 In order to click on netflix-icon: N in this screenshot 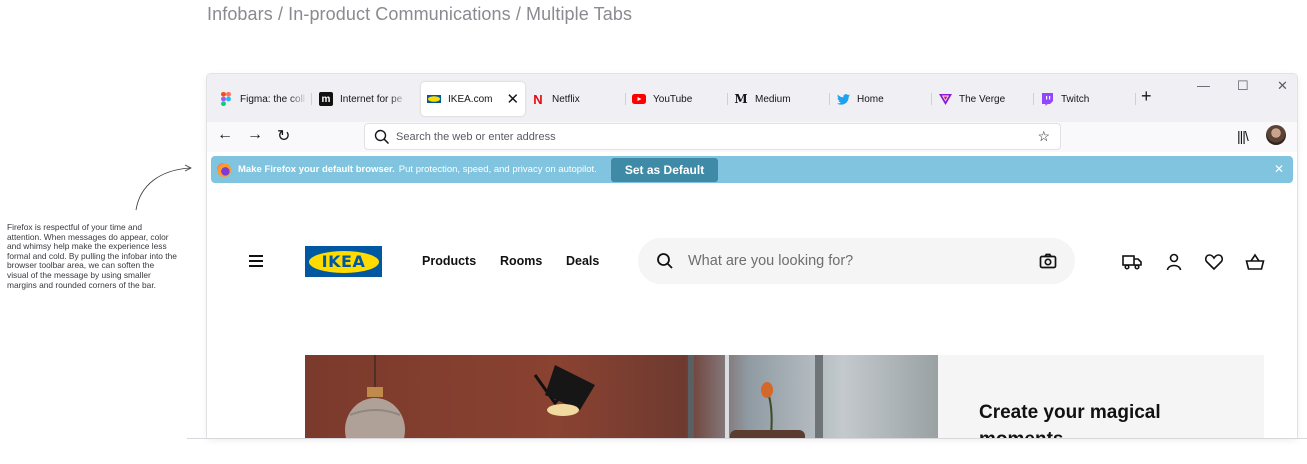, I will do `click(538, 99)`.